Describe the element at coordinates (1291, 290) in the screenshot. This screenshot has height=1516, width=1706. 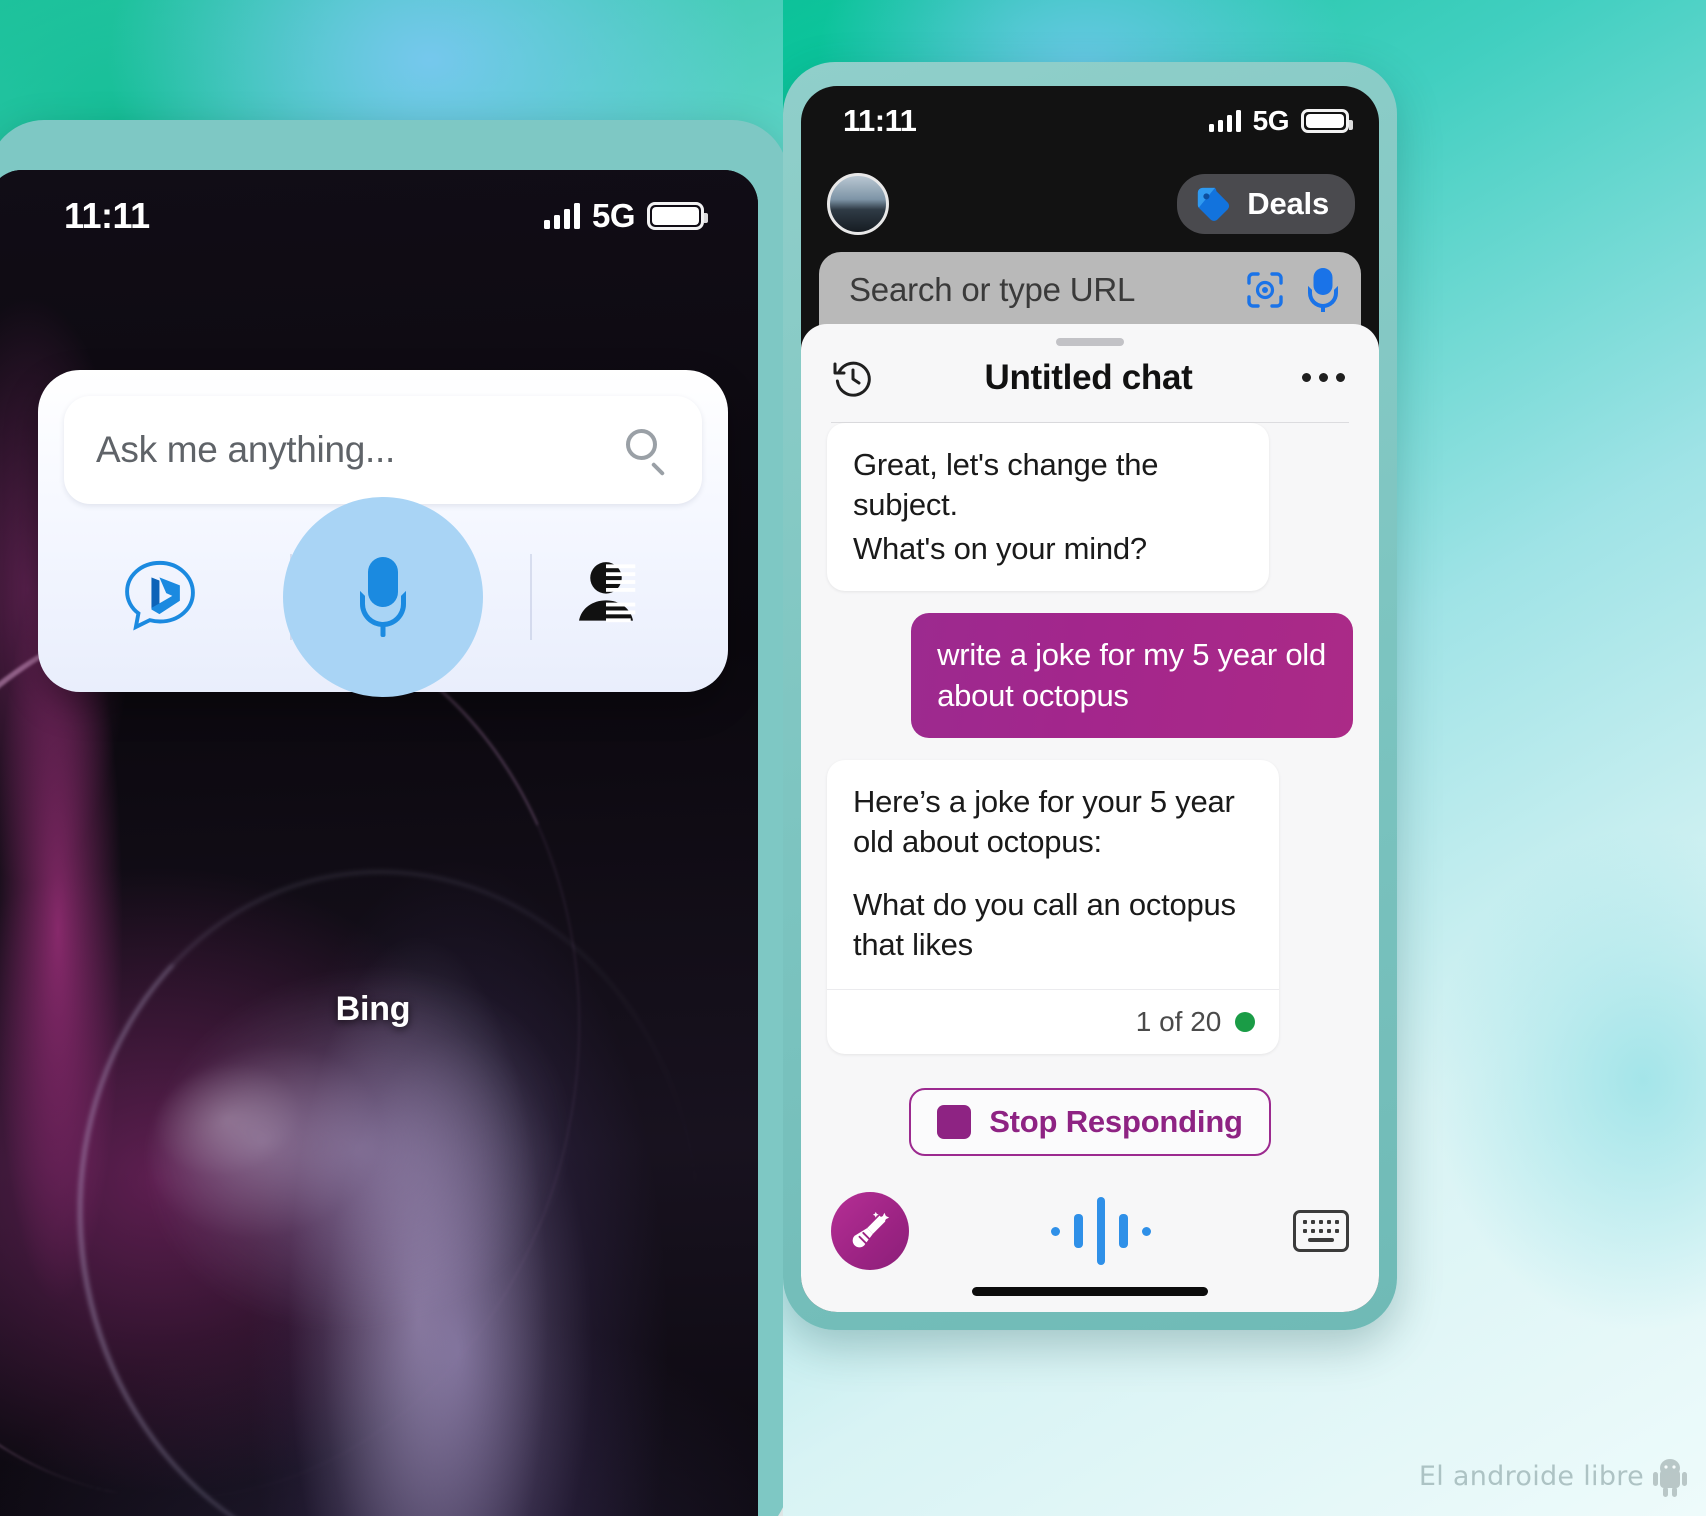
I see `url-bar-icons` at that location.